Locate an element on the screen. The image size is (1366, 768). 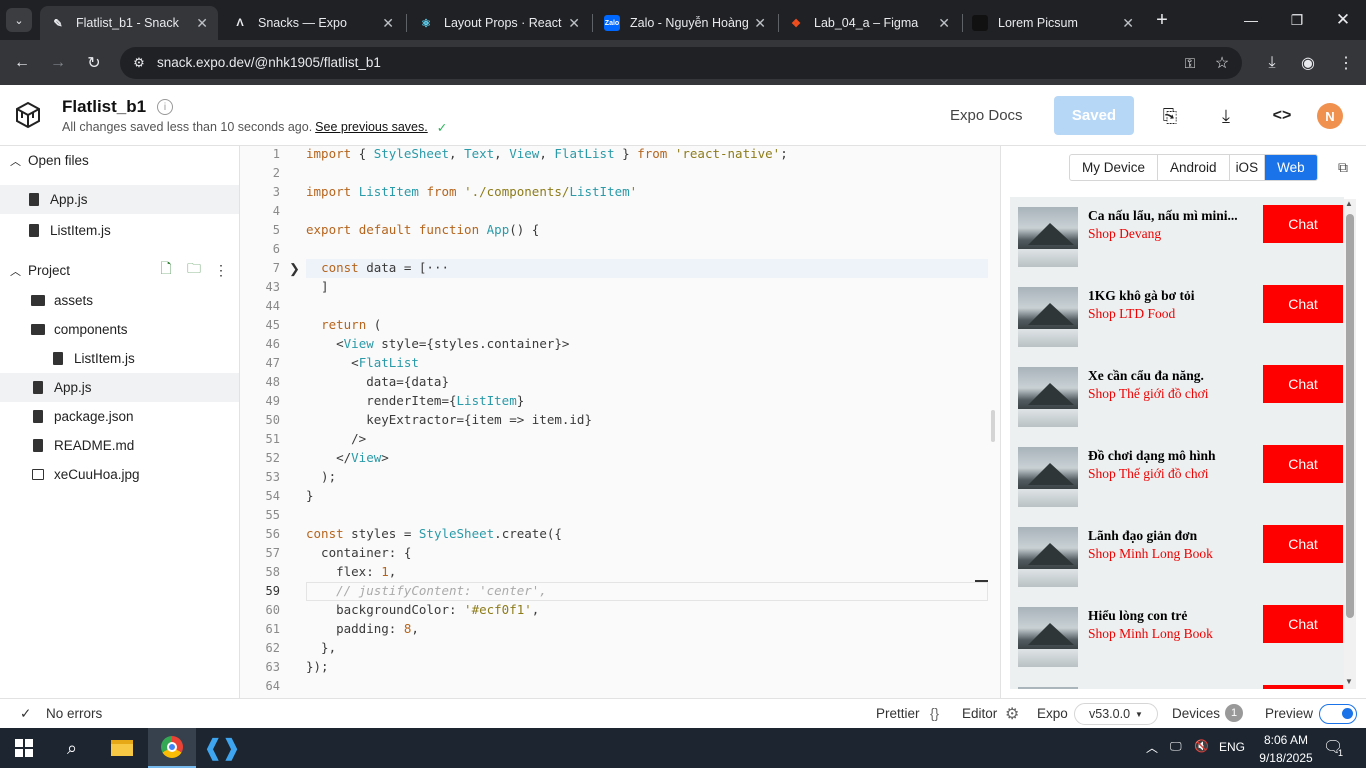
chrome-icon is located at coordinates (172, 748).